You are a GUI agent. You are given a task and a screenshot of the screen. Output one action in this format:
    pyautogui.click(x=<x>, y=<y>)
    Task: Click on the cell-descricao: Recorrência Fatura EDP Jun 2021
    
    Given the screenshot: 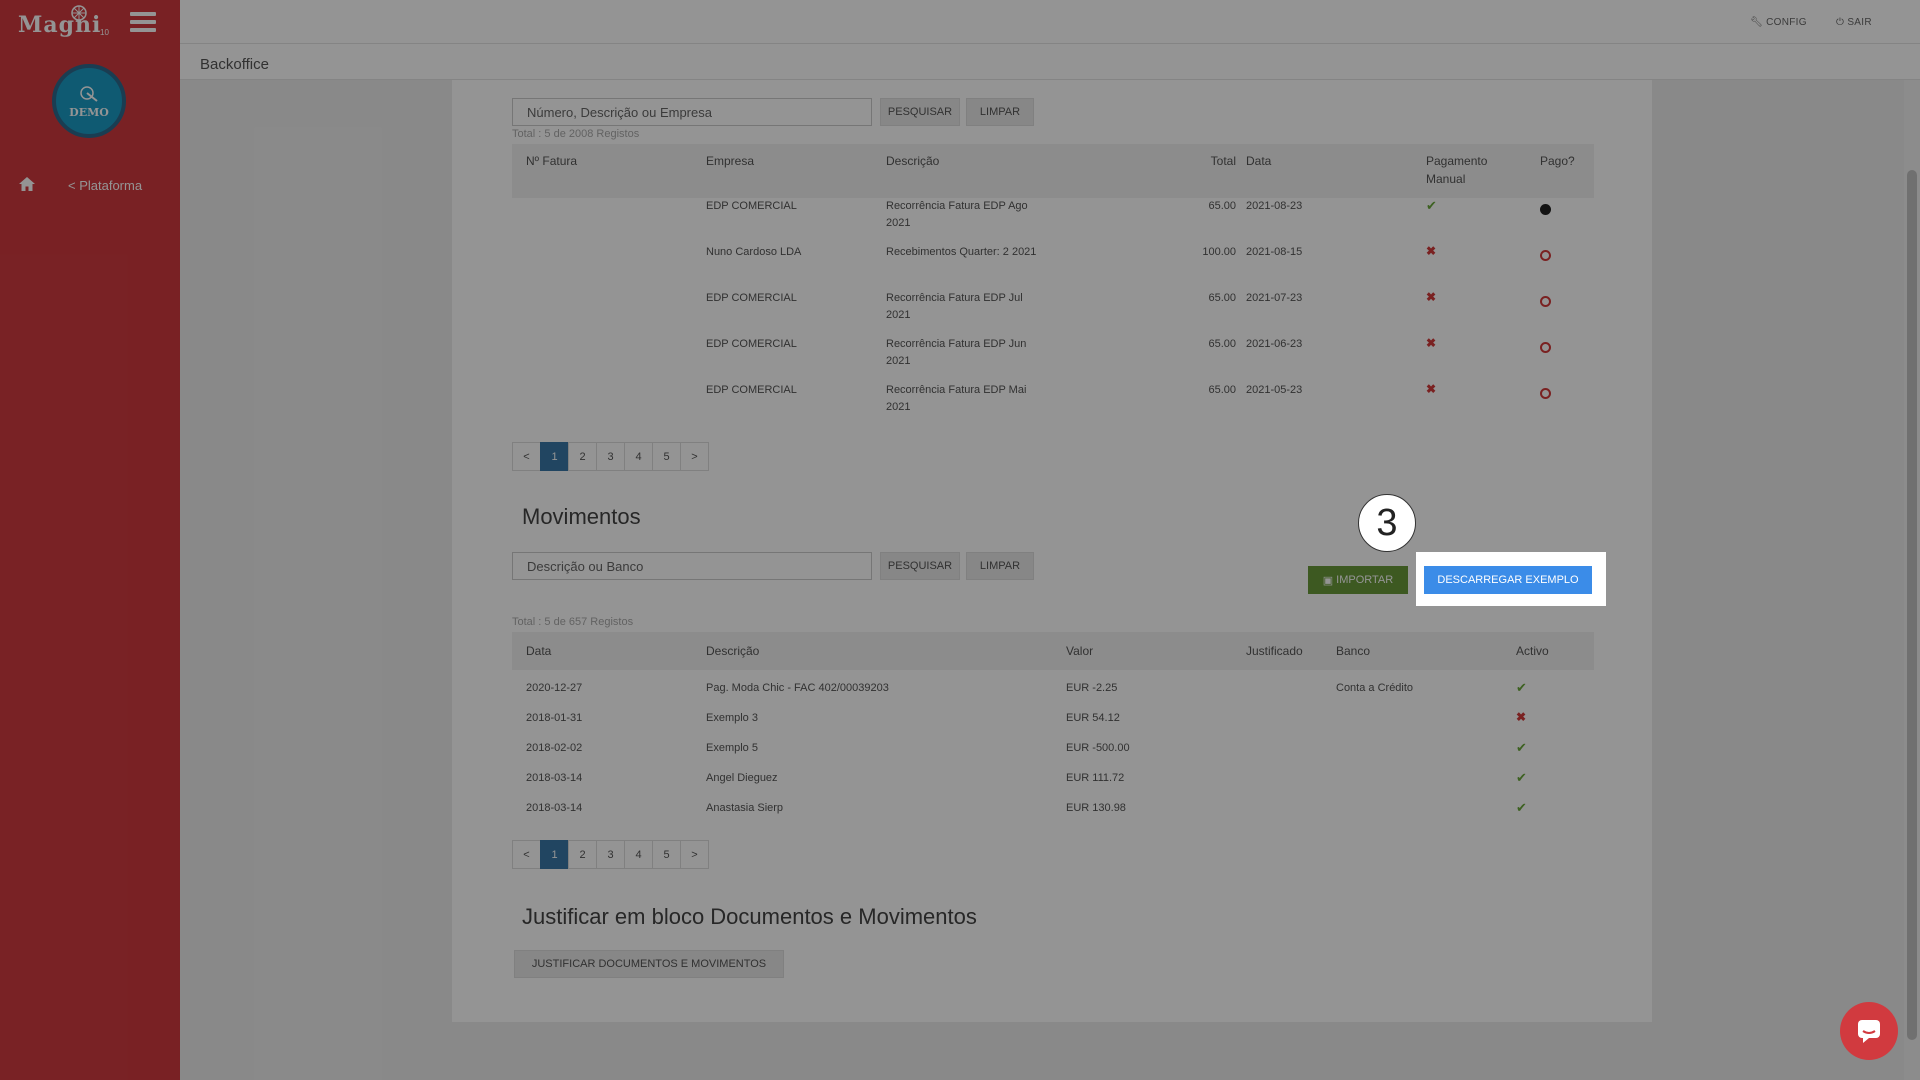 What is the action you would take?
    pyautogui.click(x=956, y=352)
    